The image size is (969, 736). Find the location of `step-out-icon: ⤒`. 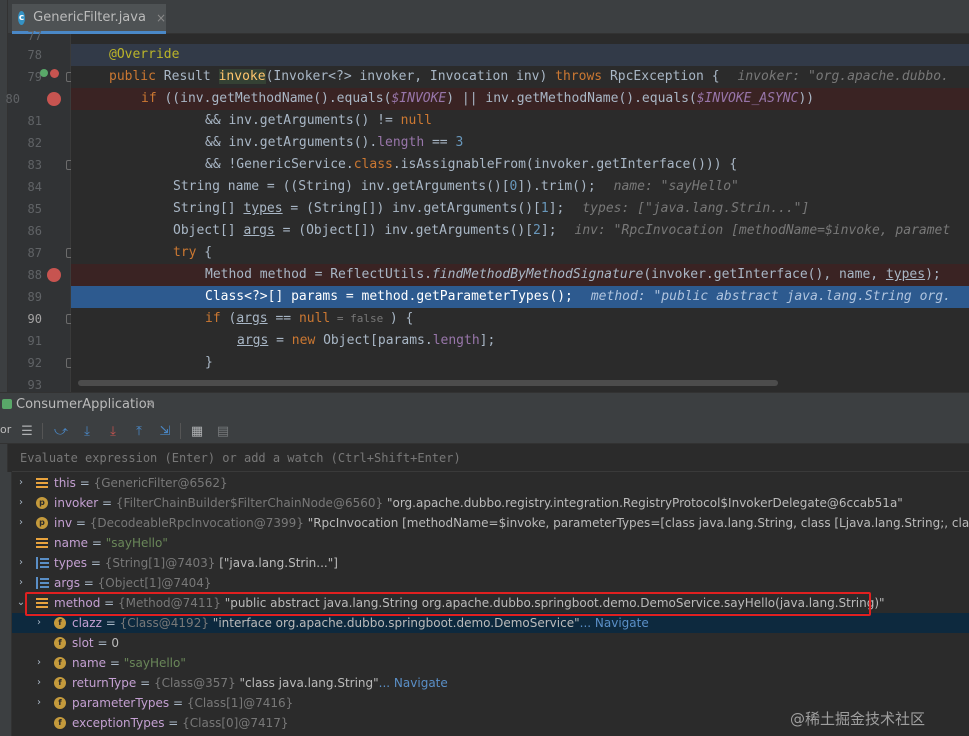

step-out-icon: ⤒ is located at coordinates (139, 431).